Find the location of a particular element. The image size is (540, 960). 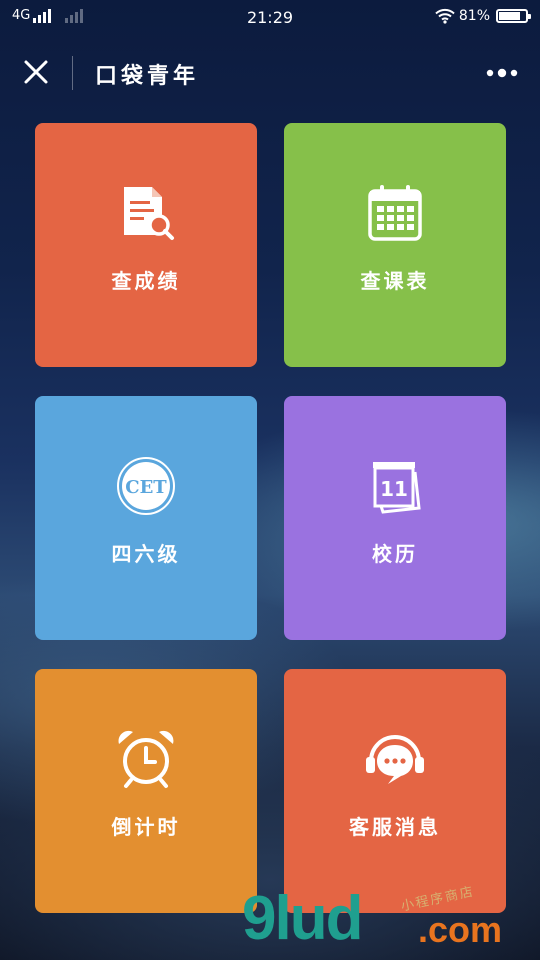

tile-countdown: 倒计时 is located at coordinates (146, 791).